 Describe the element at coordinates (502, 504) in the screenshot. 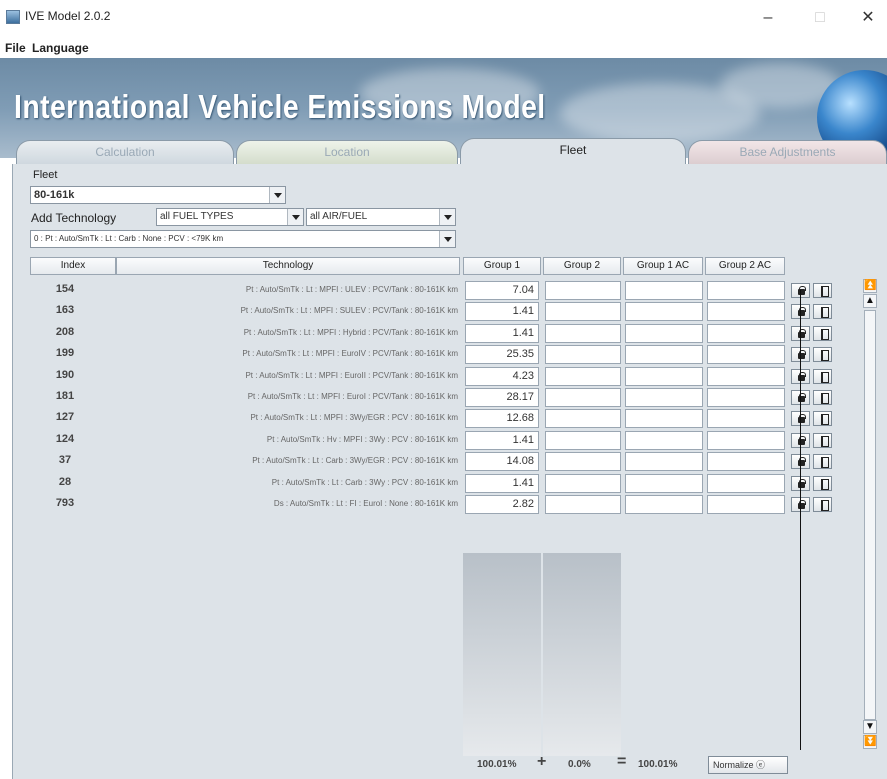

I see `group1-cell: 2.82` at that location.